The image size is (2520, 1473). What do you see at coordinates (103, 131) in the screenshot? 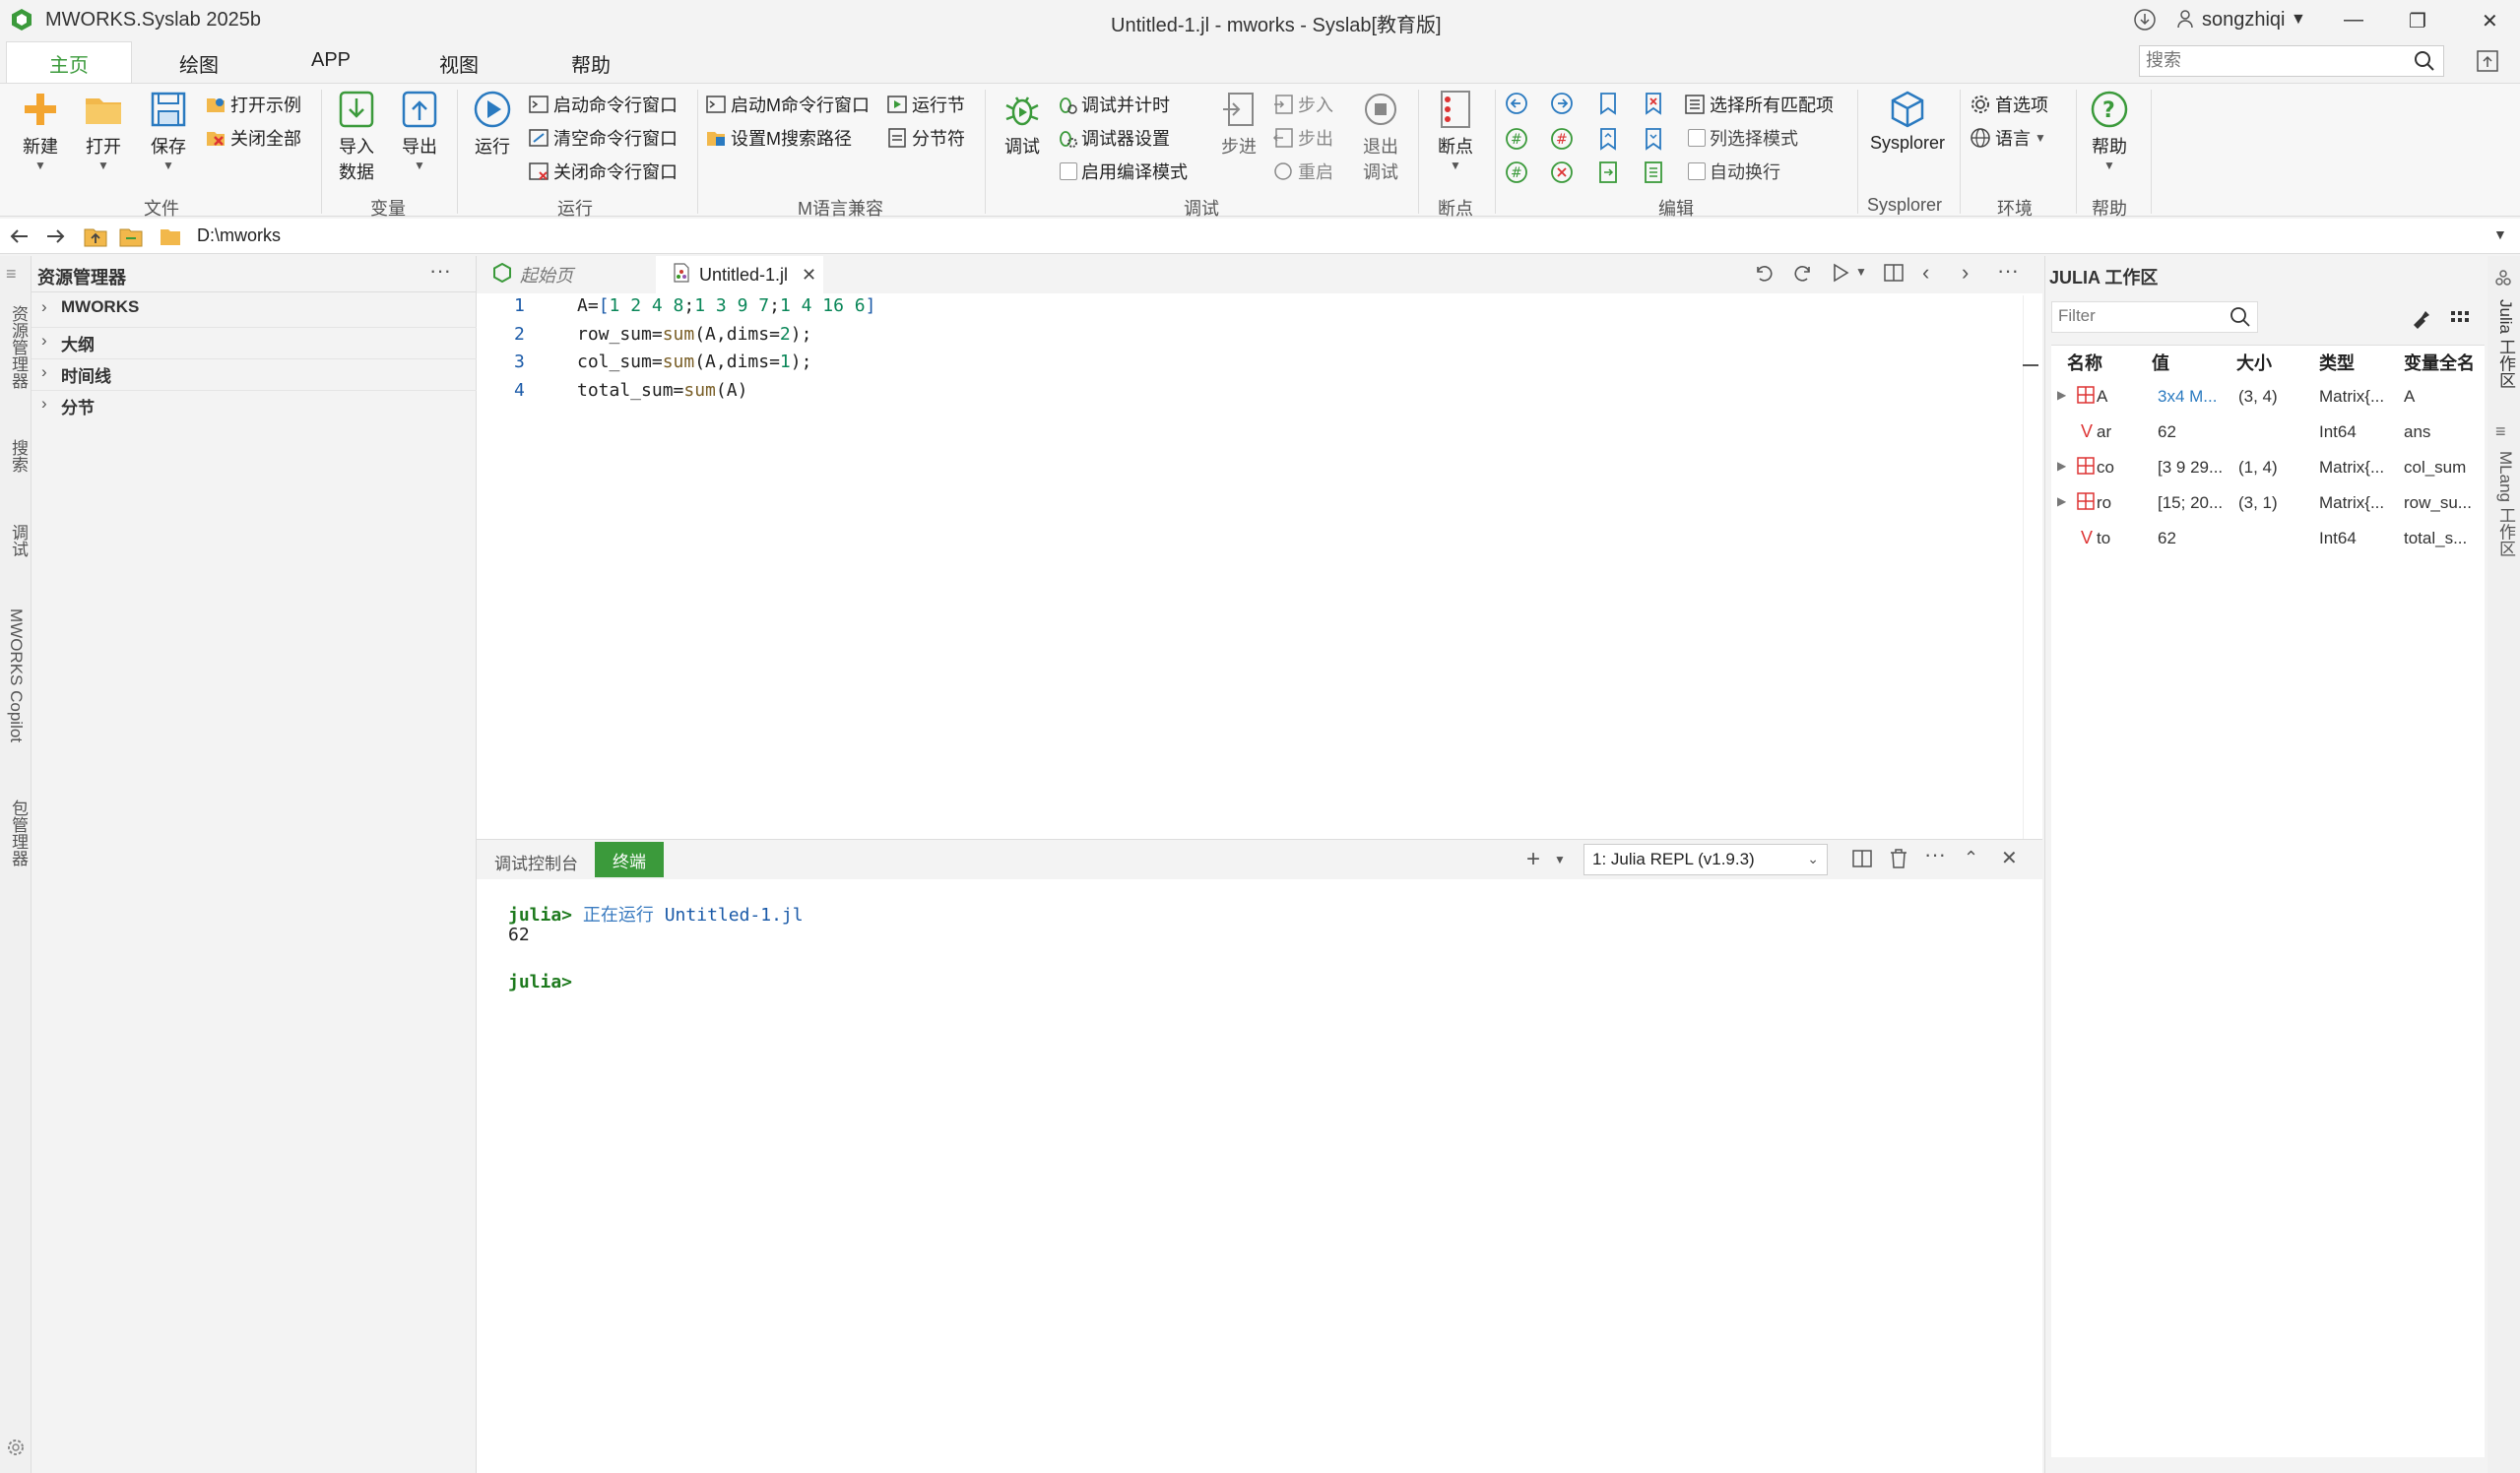
I see `open-button: 打开 ▼` at bounding box center [103, 131].